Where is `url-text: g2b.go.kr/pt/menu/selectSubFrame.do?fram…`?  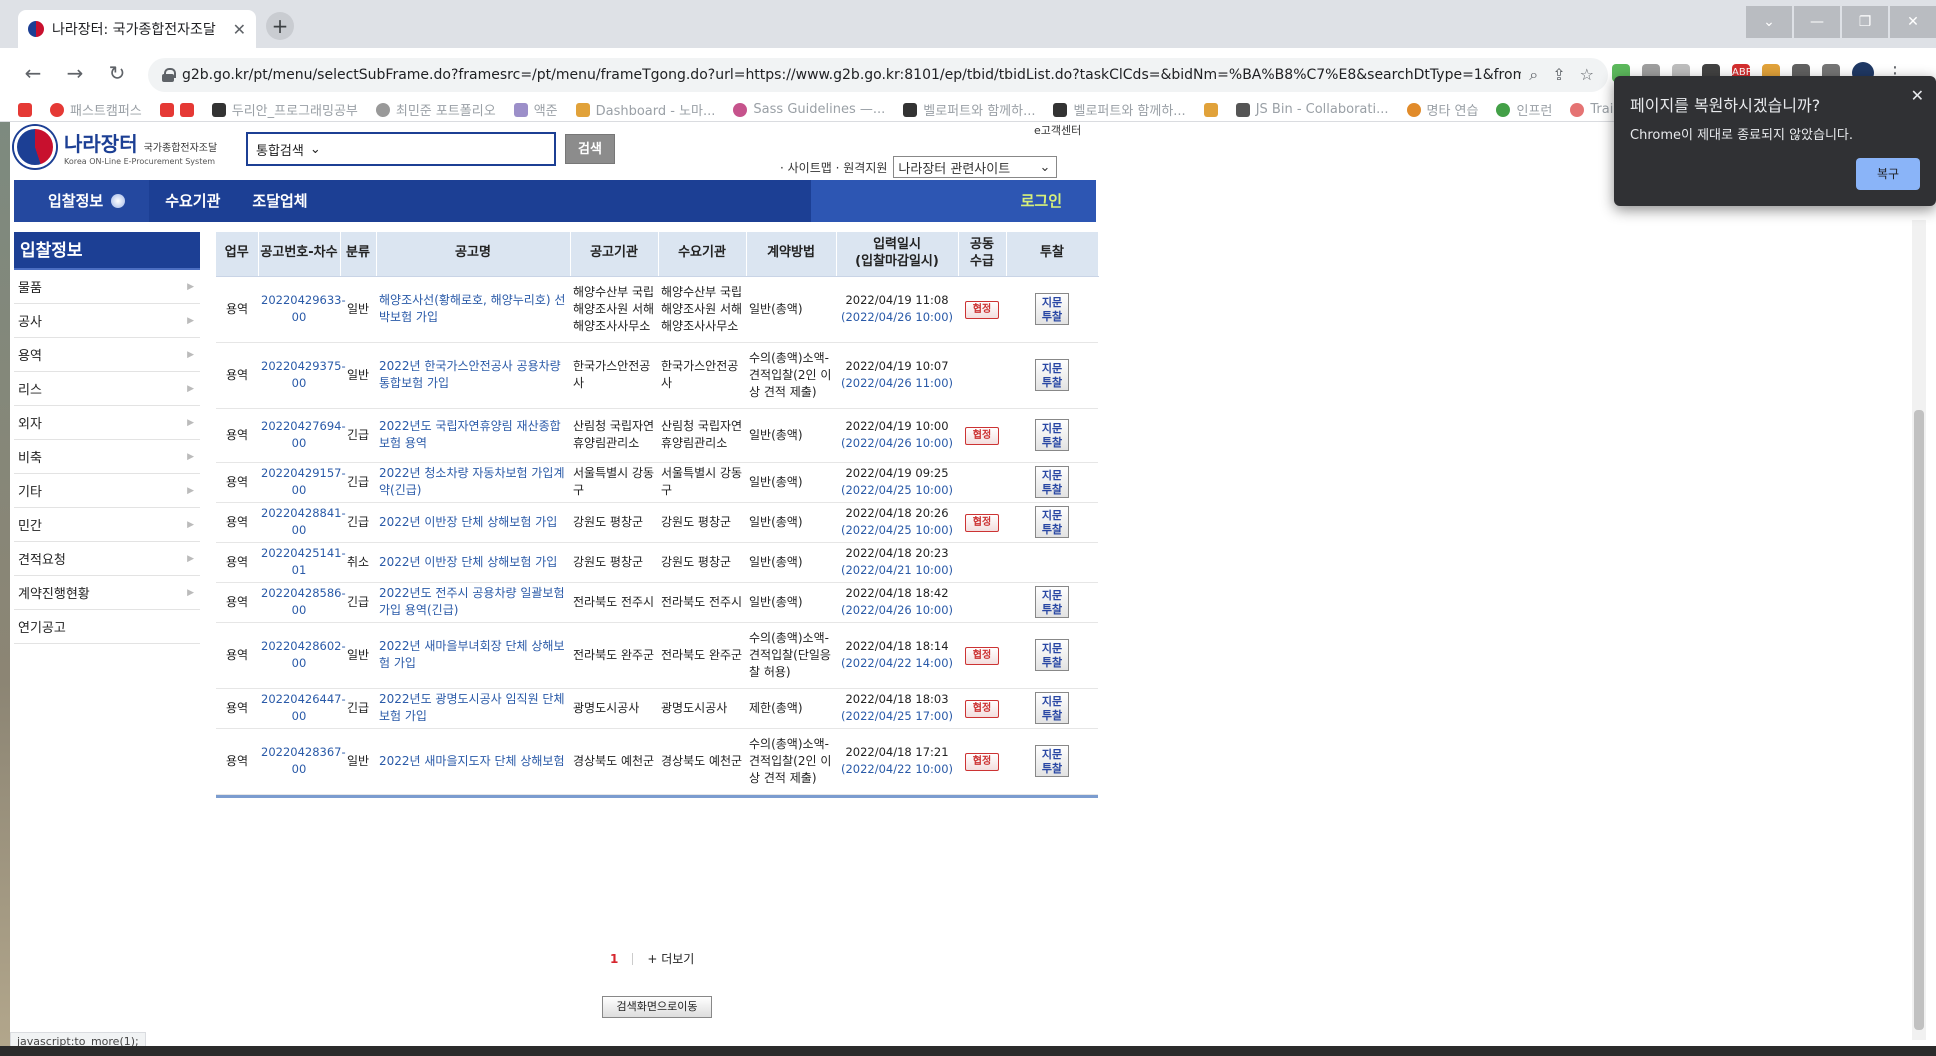
url-text: g2b.go.kr/pt/menu/selectSubFrame.do?fram… is located at coordinates (851, 75).